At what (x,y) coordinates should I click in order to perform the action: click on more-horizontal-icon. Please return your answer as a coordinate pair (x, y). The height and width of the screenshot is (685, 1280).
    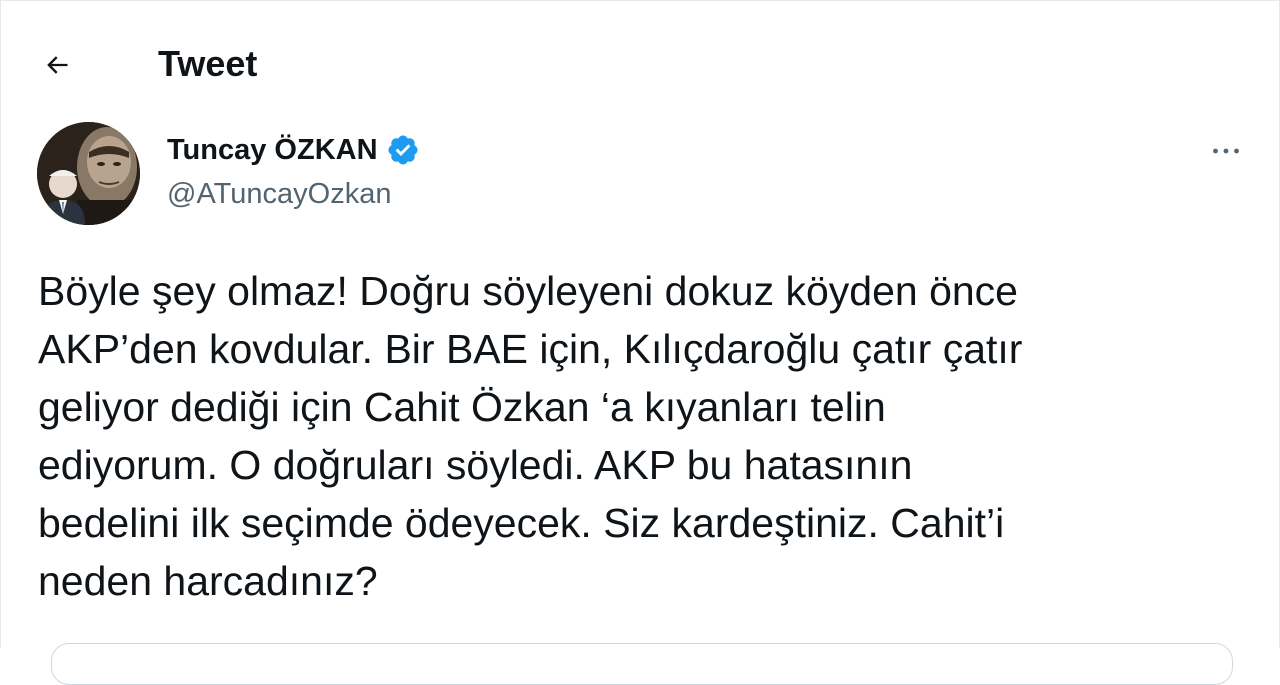
    Looking at the image, I should click on (1226, 151).